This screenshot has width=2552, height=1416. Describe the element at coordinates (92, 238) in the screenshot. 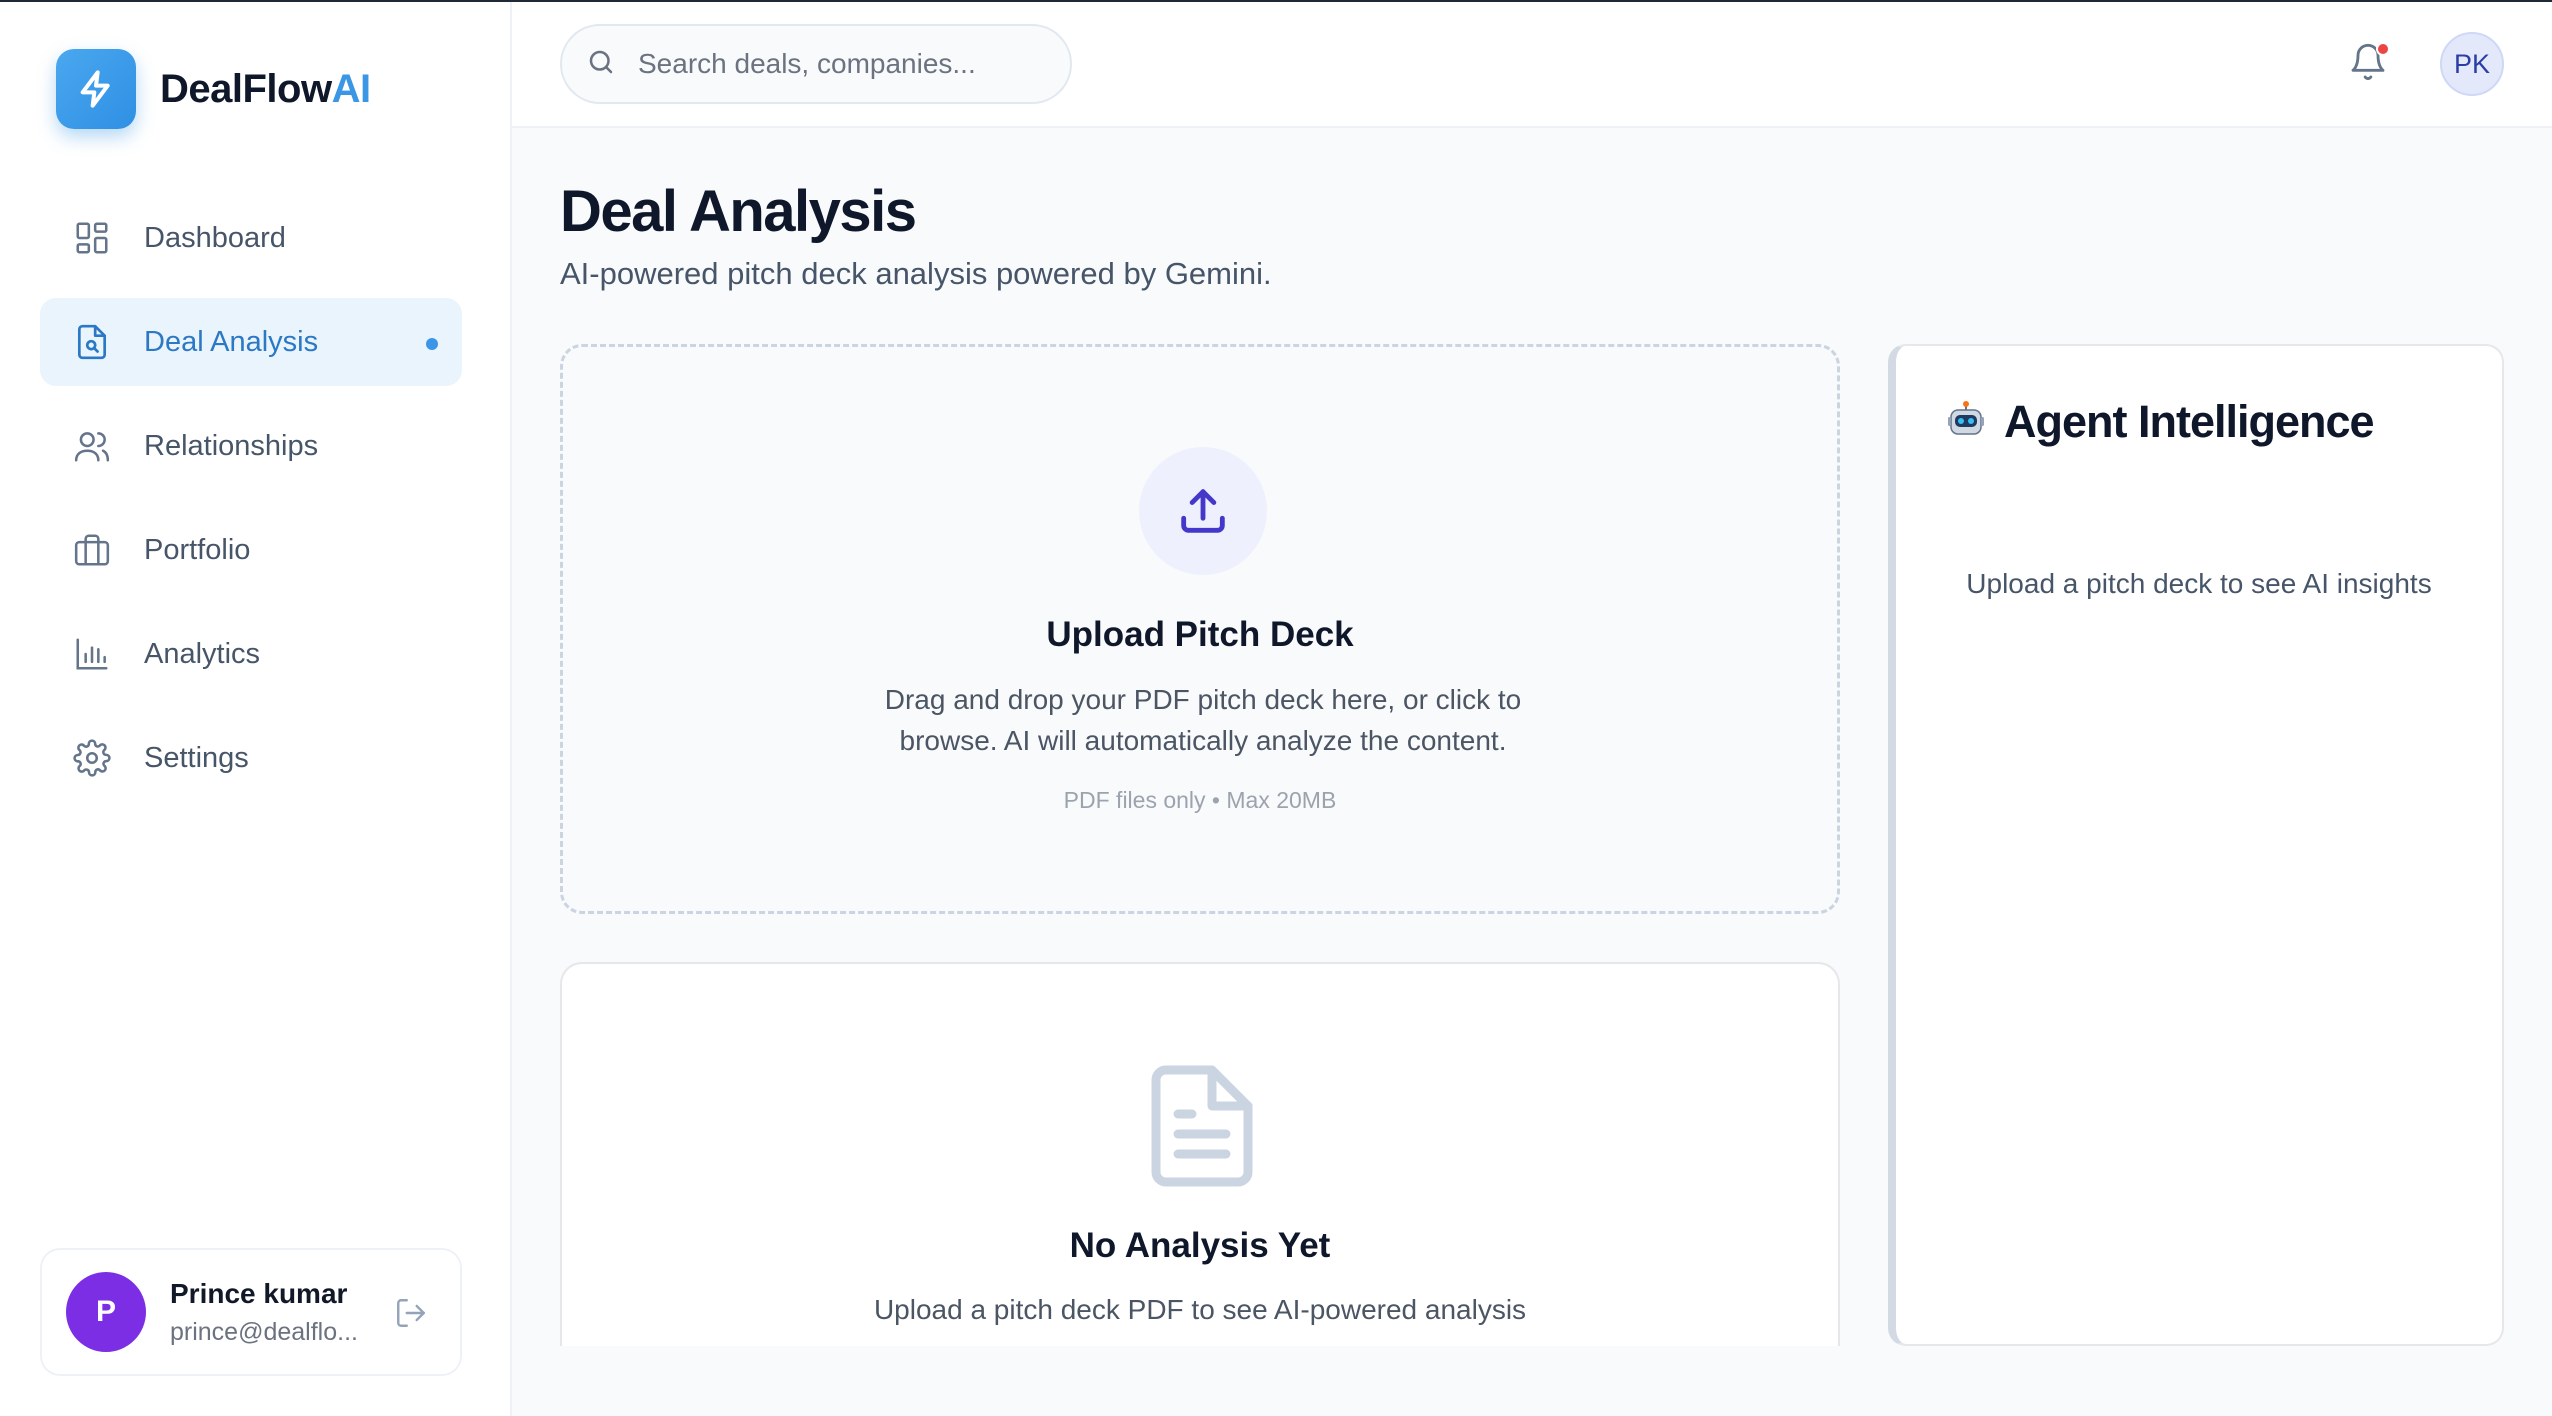

I see `grid-icon` at that location.